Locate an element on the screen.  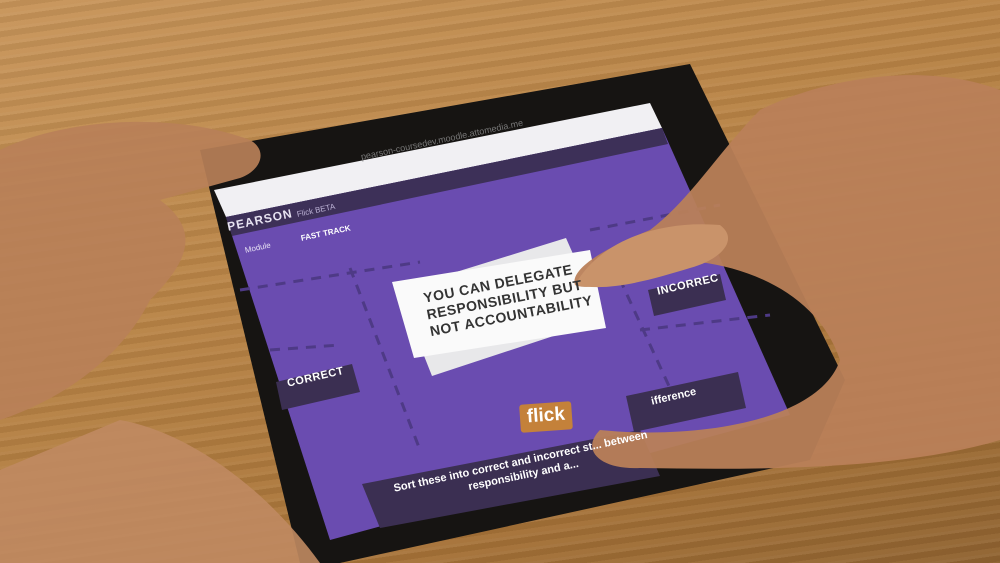
flick-logo: flick is located at coordinates (546, 417).